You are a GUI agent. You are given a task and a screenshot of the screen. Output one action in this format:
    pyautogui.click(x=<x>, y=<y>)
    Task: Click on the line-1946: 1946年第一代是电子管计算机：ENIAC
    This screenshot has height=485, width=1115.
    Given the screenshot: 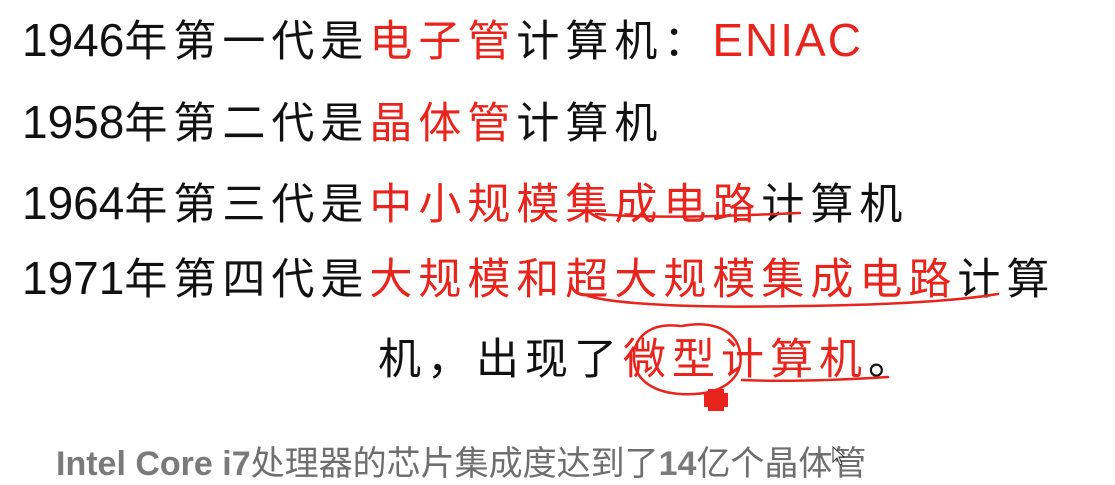 What is the action you would take?
    pyautogui.click(x=442, y=41)
    